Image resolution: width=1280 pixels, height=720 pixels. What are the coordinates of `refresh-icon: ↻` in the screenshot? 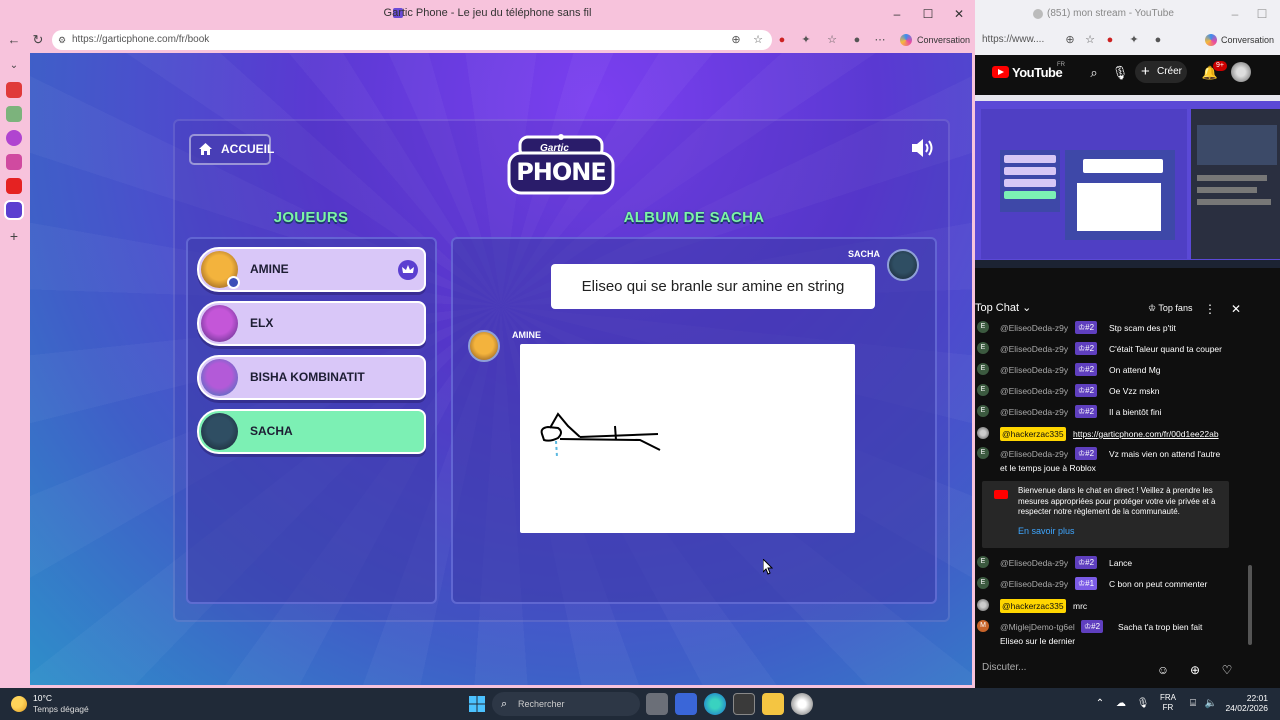 It's located at (38, 40).